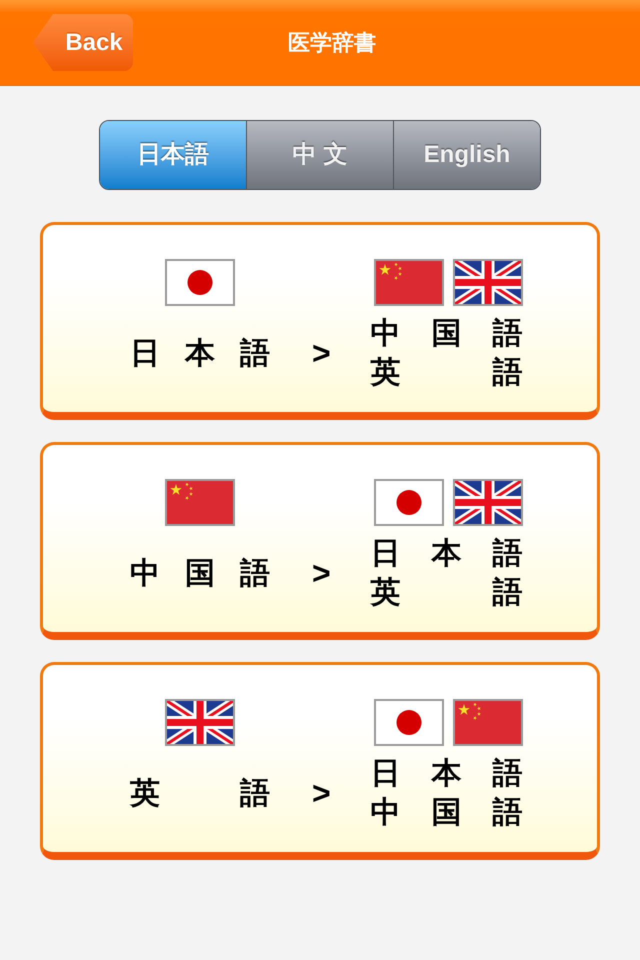 This screenshot has width=640, height=960. Describe the element at coordinates (319, 155) in the screenshot. I see `language-tab: 中 文` at that location.